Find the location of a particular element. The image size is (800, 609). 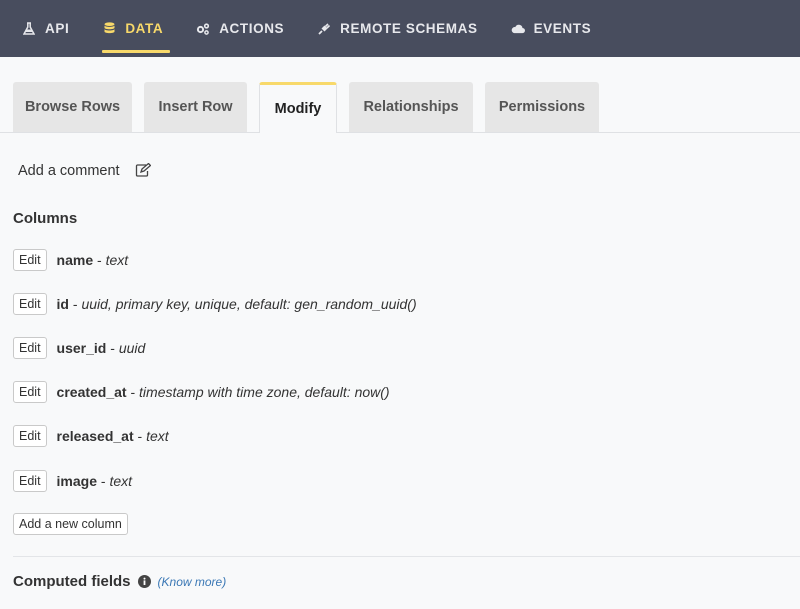

column-name: created_at is located at coordinates (91, 392).